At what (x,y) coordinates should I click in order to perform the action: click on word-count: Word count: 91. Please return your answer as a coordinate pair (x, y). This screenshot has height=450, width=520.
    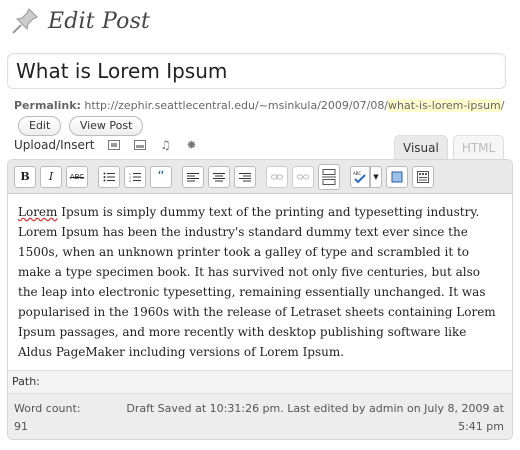
    Looking at the image, I should click on (47, 417).